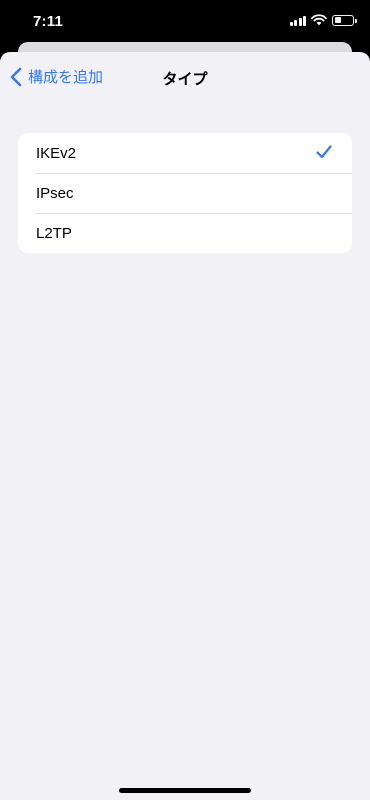 The width and height of the screenshot is (370, 800). Describe the element at coordinates (48, 21) in the screenshot. I see `status-time: 7:11` at that location.